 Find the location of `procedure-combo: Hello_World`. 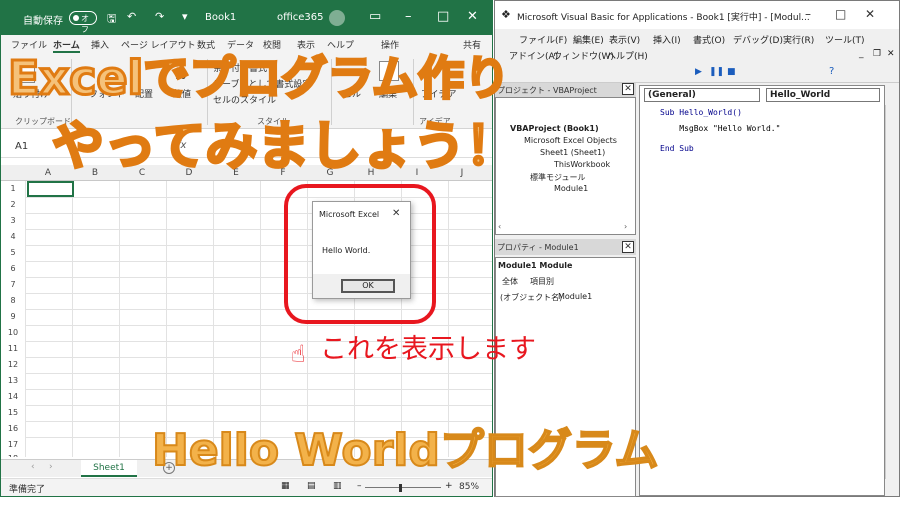

procedure-combo: Hello_World is located at coordinates (823, 95).